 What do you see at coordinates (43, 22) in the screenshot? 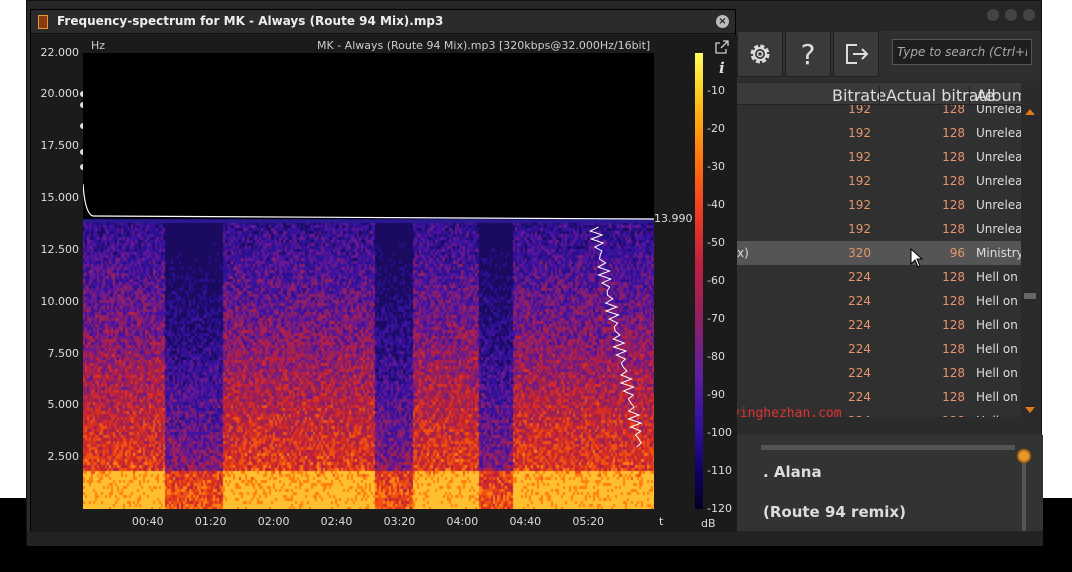
I see `app-icon` at bounding box center [43, 22].